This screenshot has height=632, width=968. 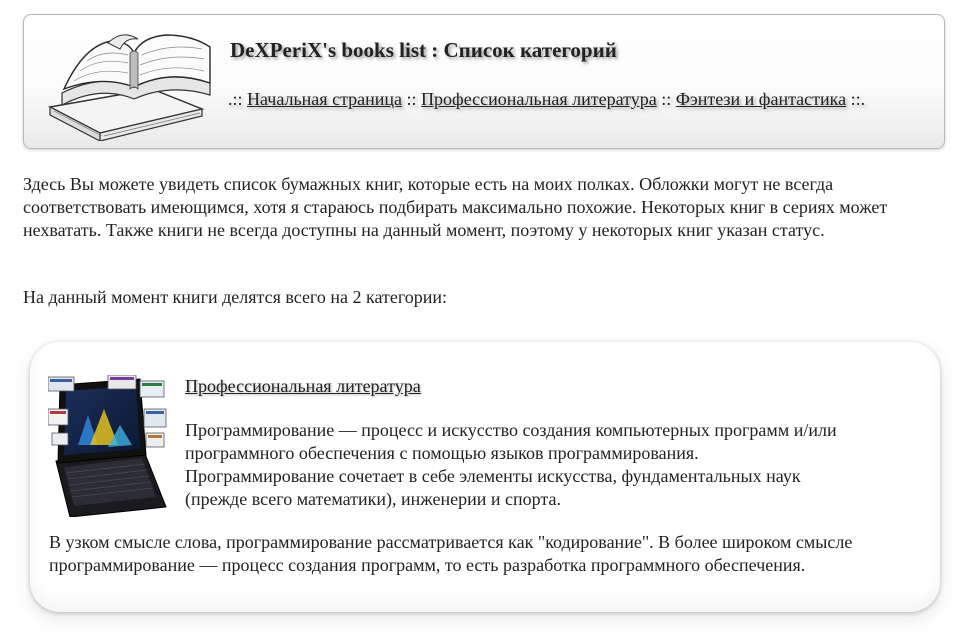 What do you see at coordinates (107, 446) in the screenshot?
I see `laptop-programming-image` at bounding box center [107, 446].